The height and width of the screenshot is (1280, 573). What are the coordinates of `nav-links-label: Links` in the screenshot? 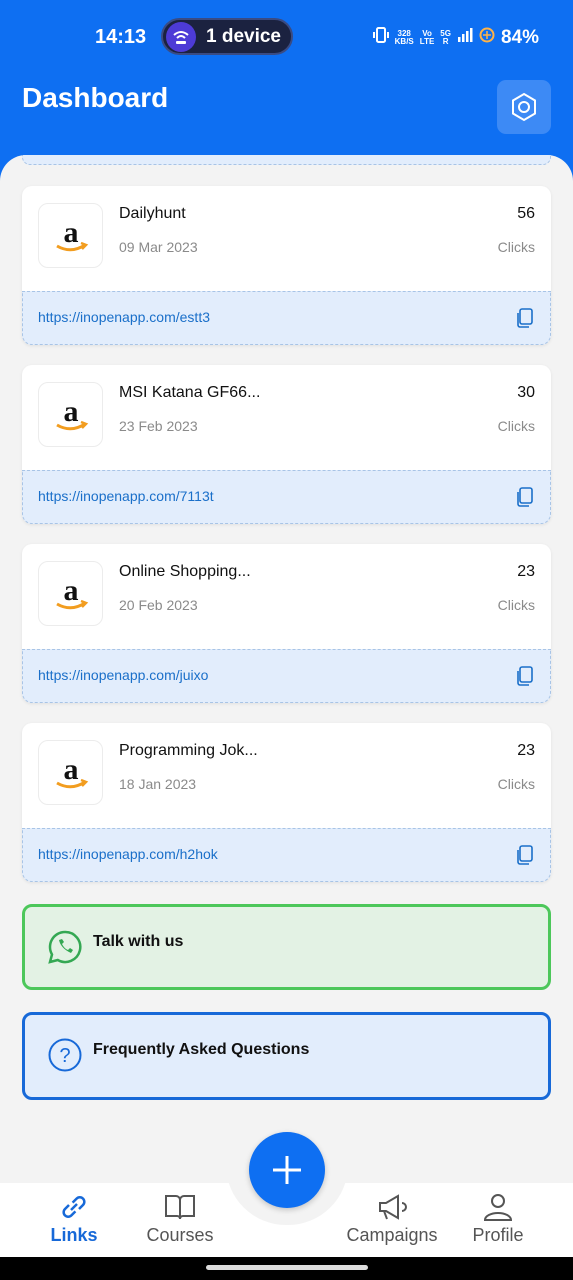 It's located at (74, 1235).